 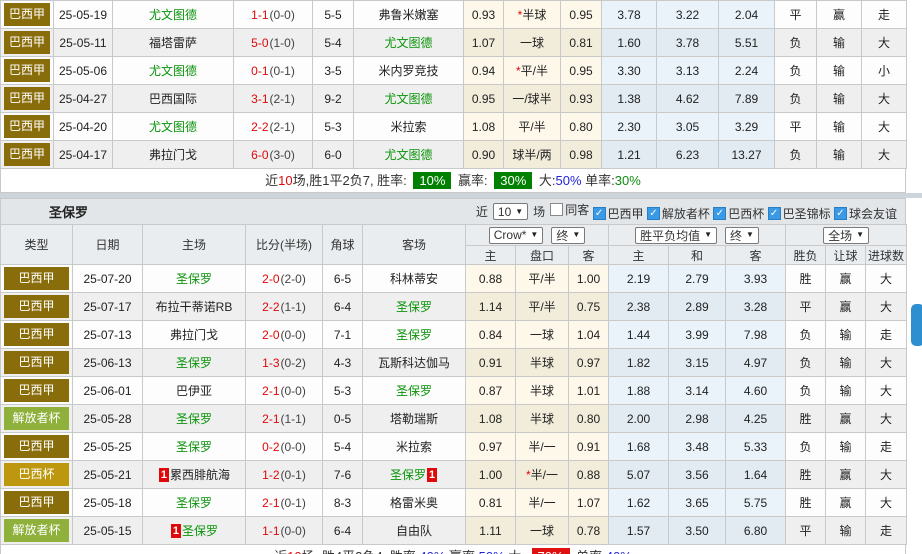 What do you see at coordinates (806, 502) in the screenshot?
I see `result-cell: 胜` at bounding box center [806, 502].